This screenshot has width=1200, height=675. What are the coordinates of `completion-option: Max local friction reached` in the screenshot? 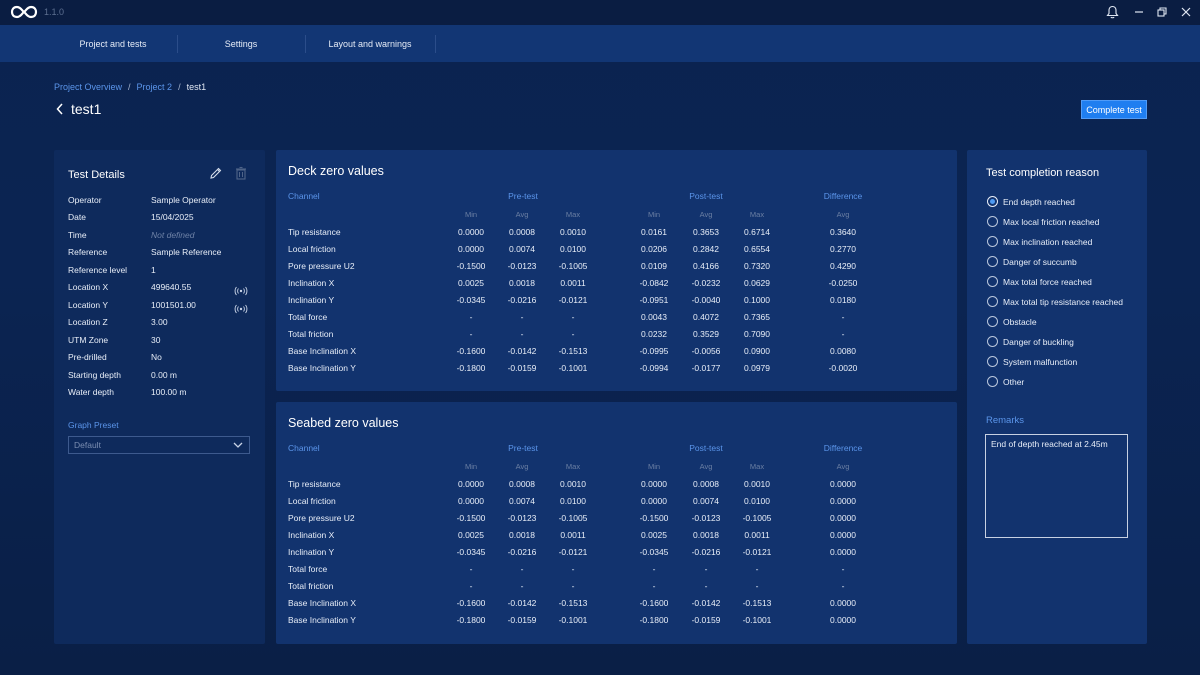 It's located at (1043, 221).